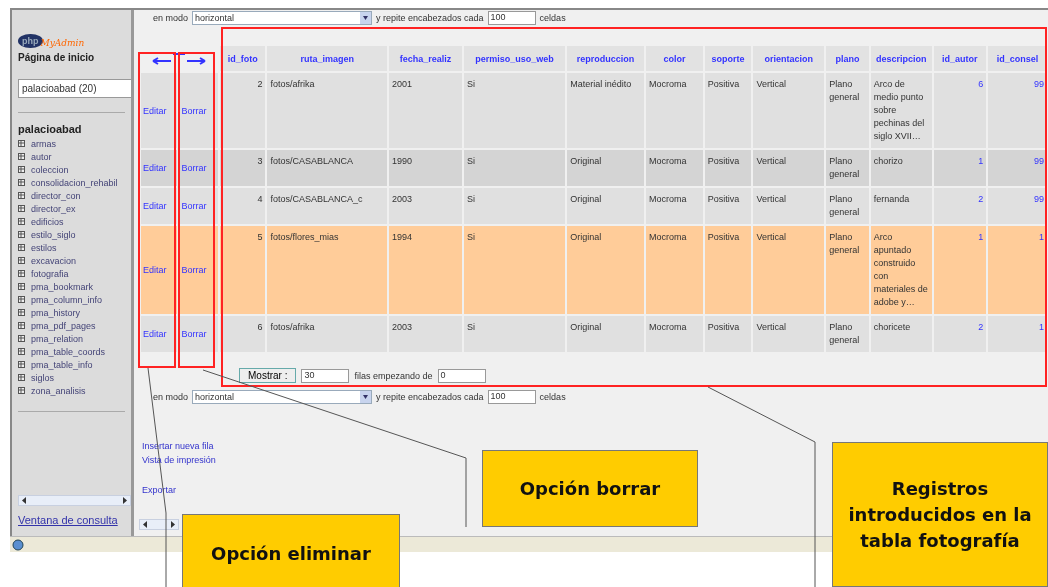 The image size is (1048, 587). I want to click on table-link: pma_pdf_pages, so click(63, 325).